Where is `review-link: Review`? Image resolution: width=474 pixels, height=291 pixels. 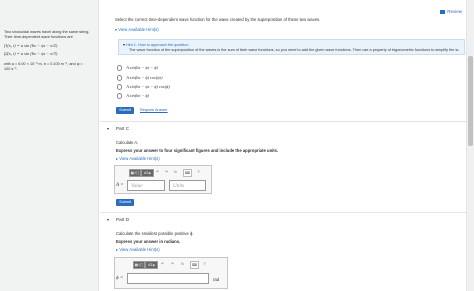
review-link: Review is located at coordinates (451, 11).